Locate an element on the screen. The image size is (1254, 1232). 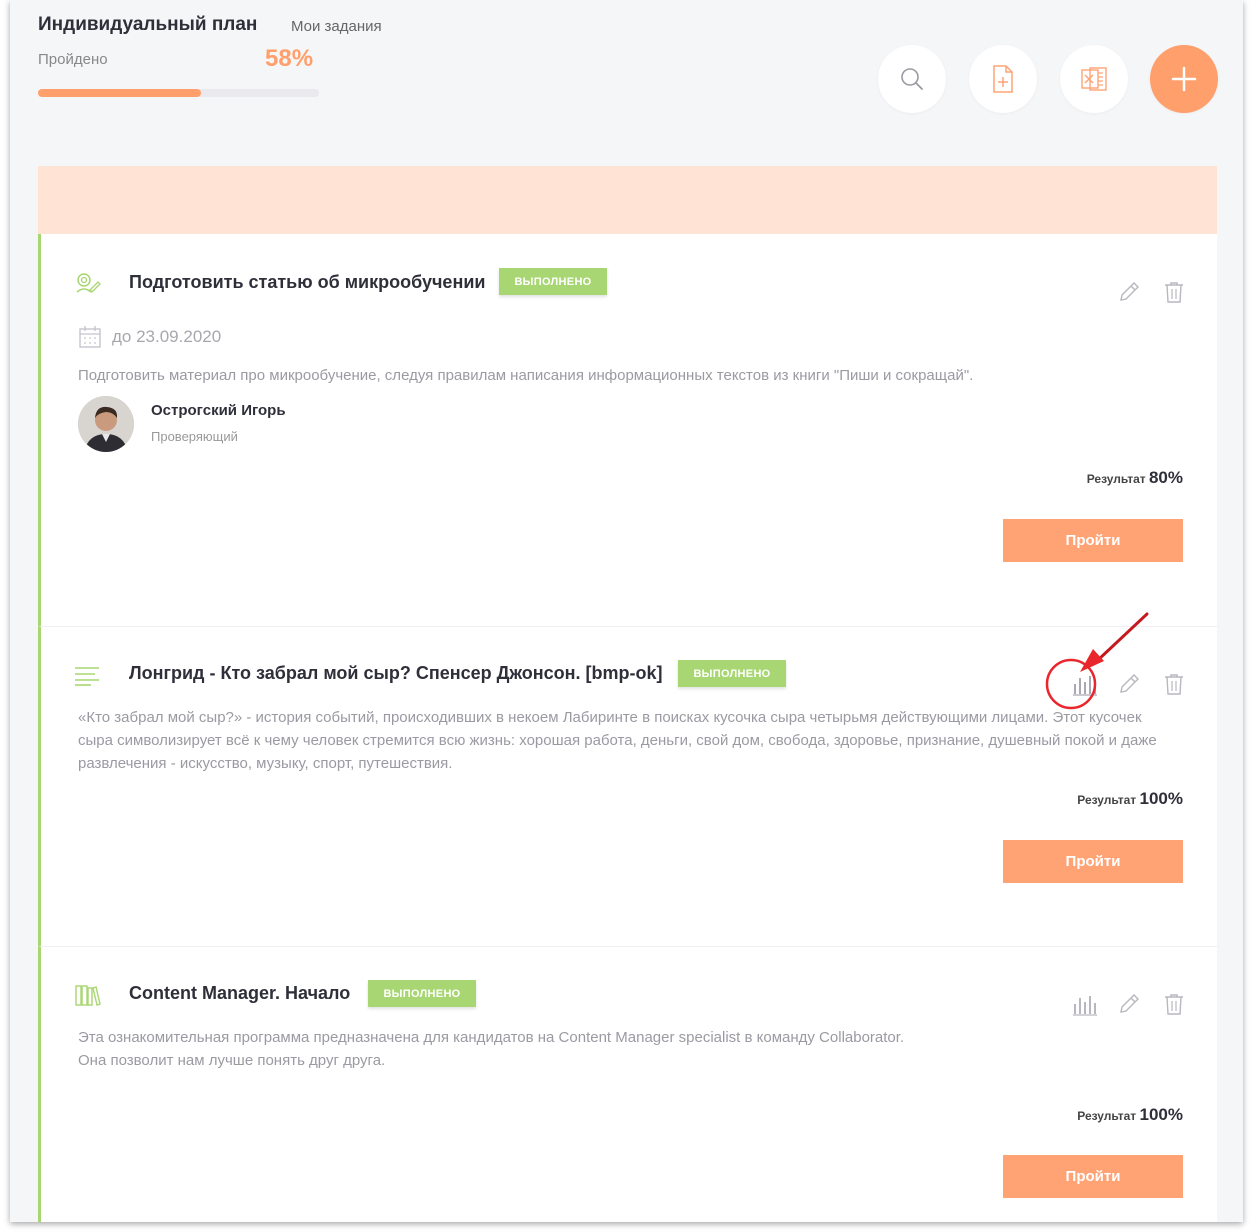
task-title: Подготовить статью об микрообучении is located at coordinates (307, 282).